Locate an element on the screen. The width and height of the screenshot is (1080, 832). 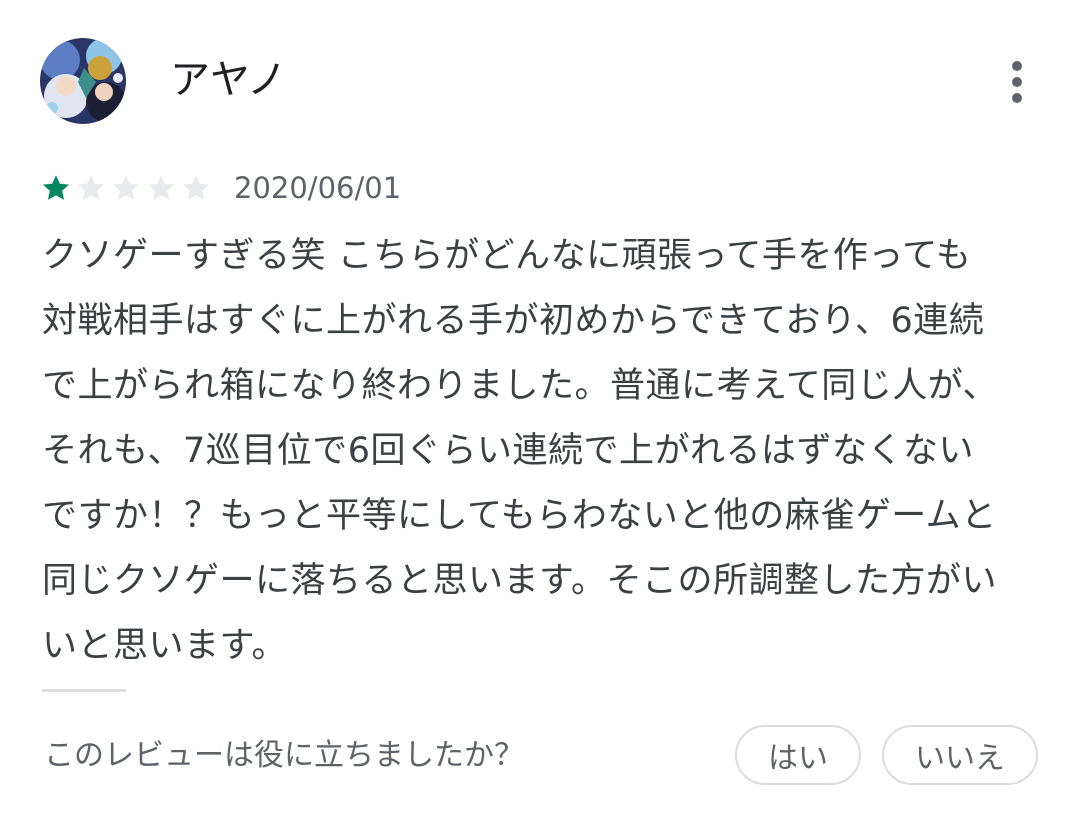
review-text-line: ですか！？もっと平等にしてもらわないと他の麻雀ゲームと is located at coordinates (519, 516).